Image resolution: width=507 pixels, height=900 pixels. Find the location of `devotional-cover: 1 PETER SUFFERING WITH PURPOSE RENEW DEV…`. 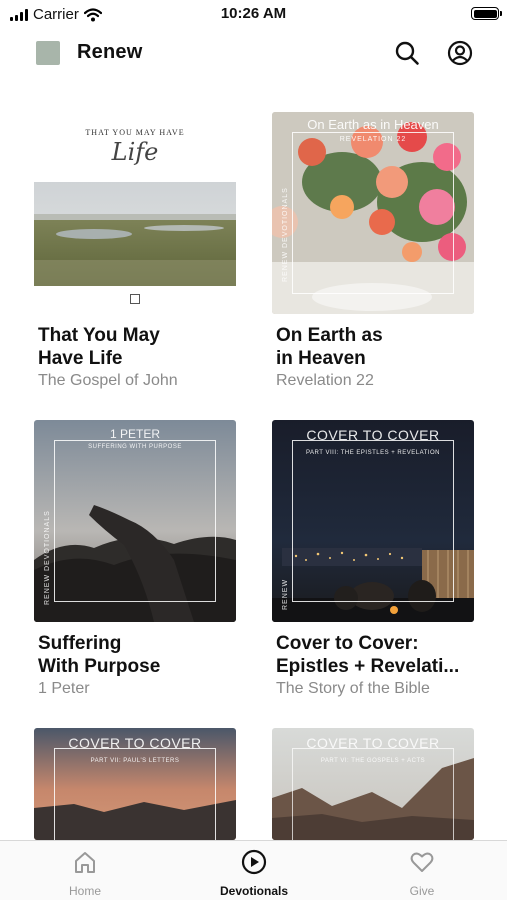

devotional-cover: 1 PETER SUFFERING WITH PURPOSE RENEW DEV… is located at coordinates (135, 521).